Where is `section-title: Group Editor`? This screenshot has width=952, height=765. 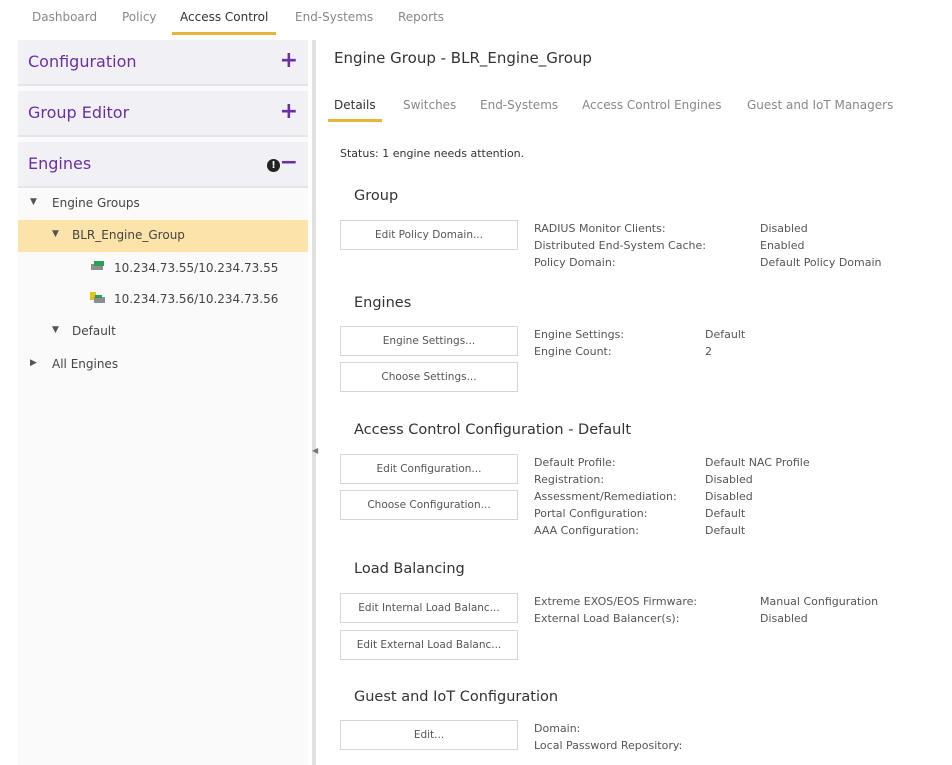
section-title: Group Editor is located at coordinates (79, 112).